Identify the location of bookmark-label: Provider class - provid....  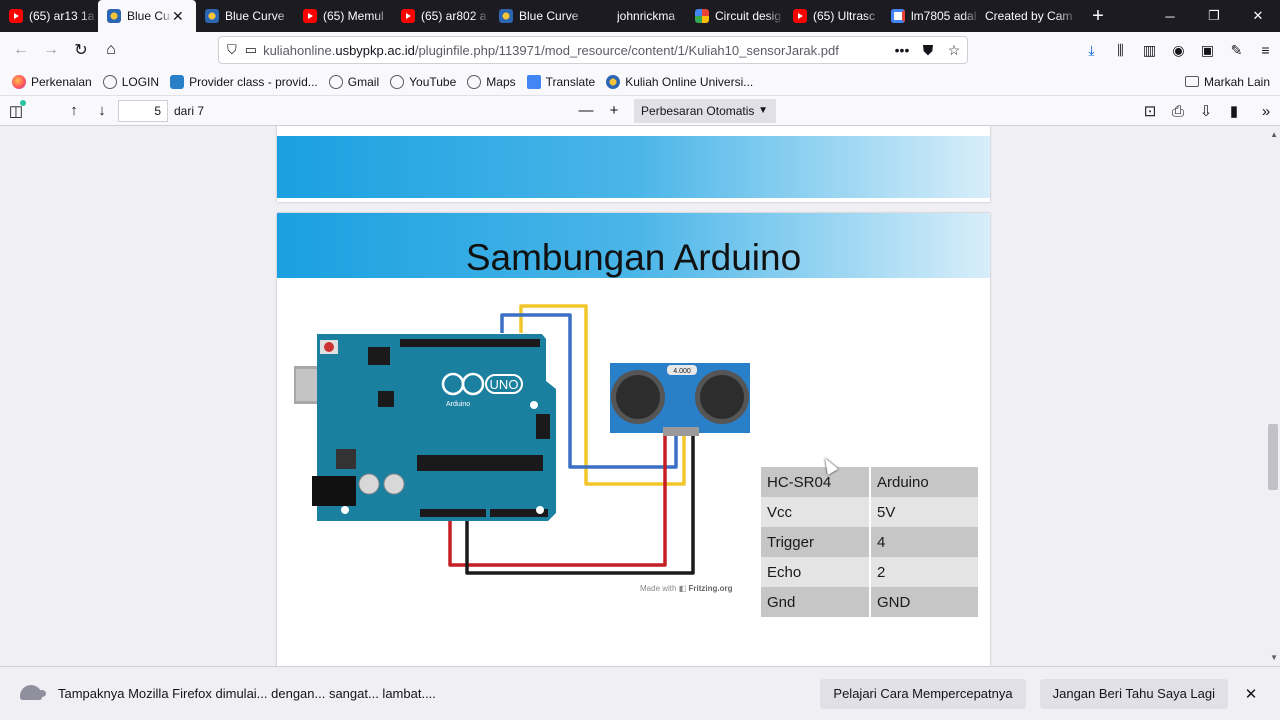
(253, 81).